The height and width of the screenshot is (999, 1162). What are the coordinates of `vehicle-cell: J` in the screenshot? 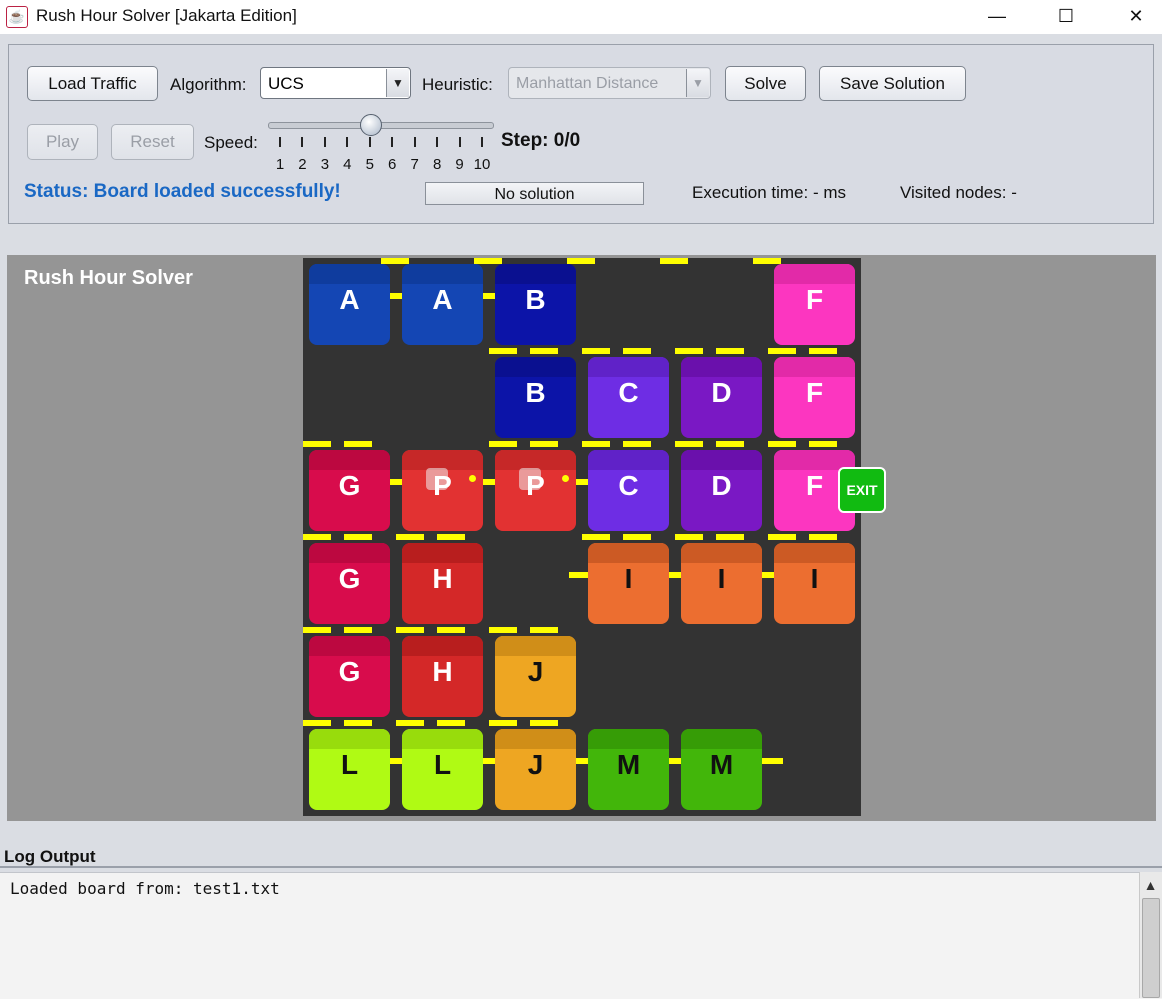 It's located at (535, 676).